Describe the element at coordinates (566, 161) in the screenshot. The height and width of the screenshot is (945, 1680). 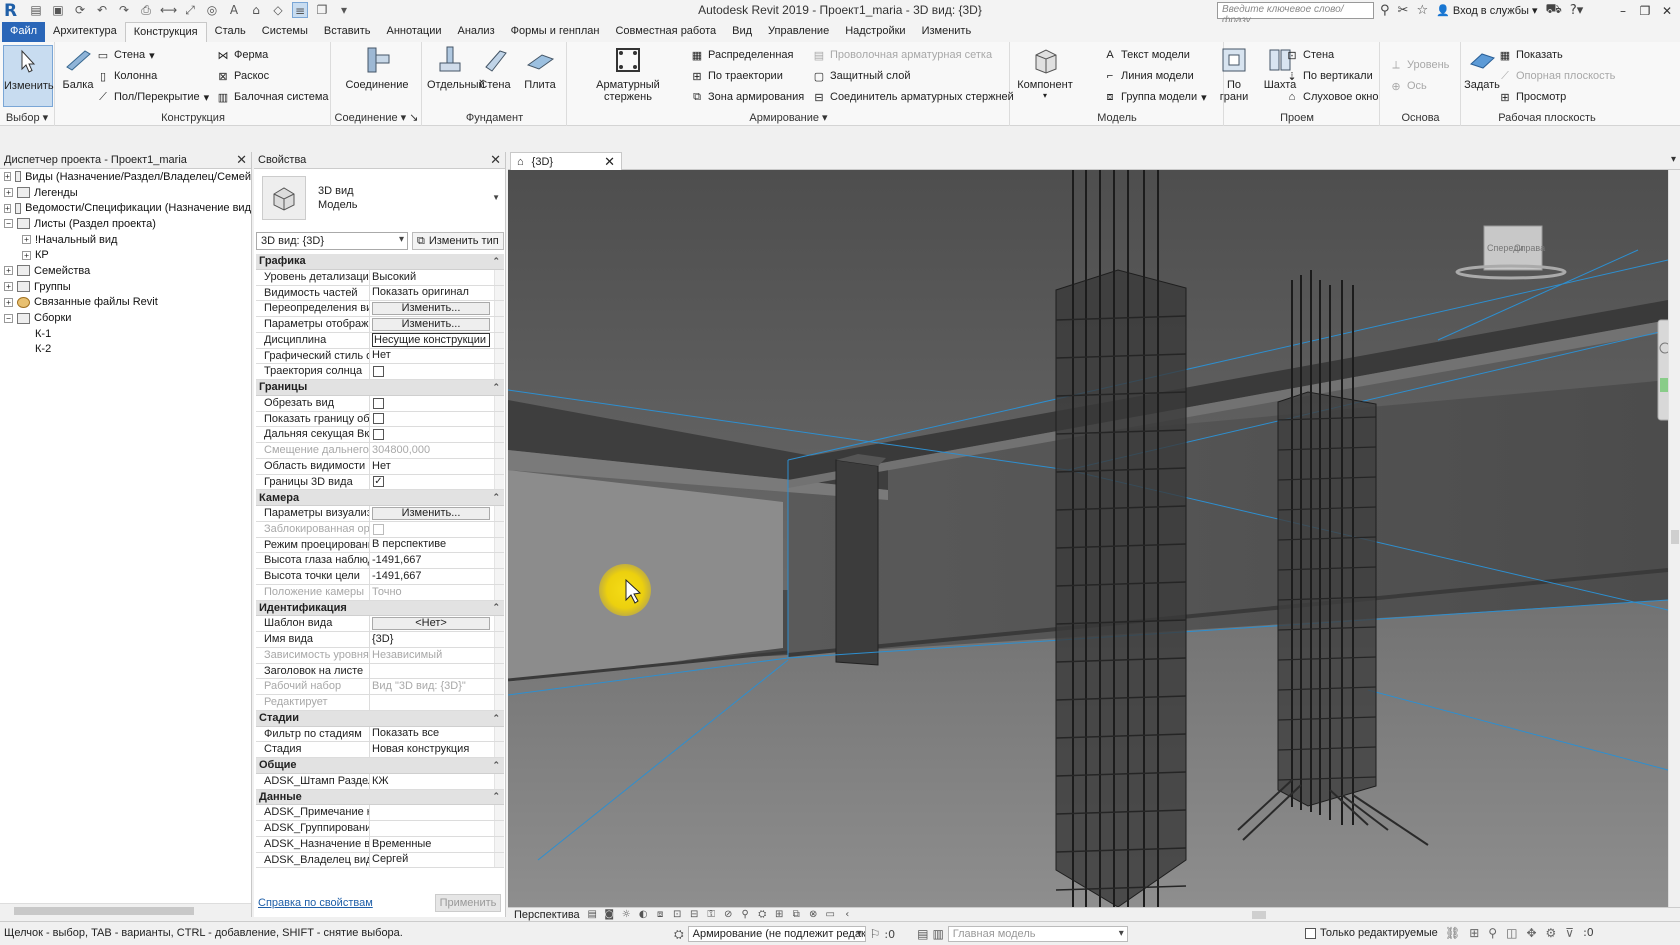
I see `view-tab-3d: ⌂ {3D} ✕` at that location.